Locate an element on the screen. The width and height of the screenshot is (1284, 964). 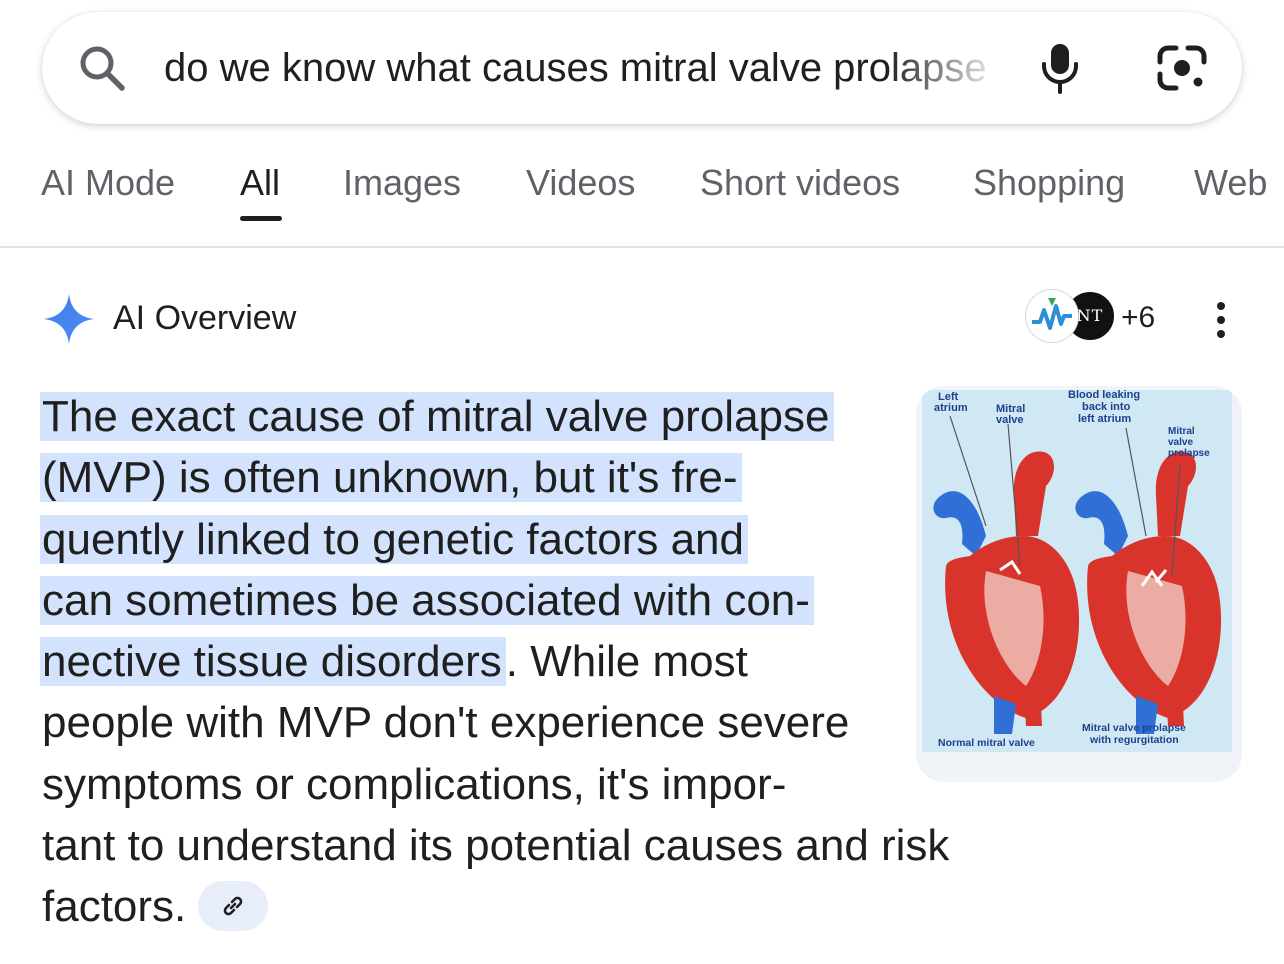
tab-web: Web is located at coordinates (1230, 183).